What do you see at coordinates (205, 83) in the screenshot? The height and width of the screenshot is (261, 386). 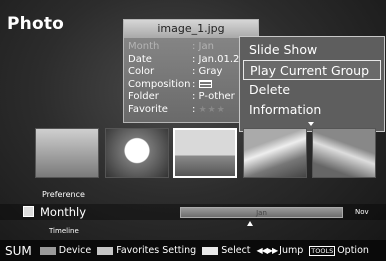 I see `composition-icon` at bounding box center [205, 83].